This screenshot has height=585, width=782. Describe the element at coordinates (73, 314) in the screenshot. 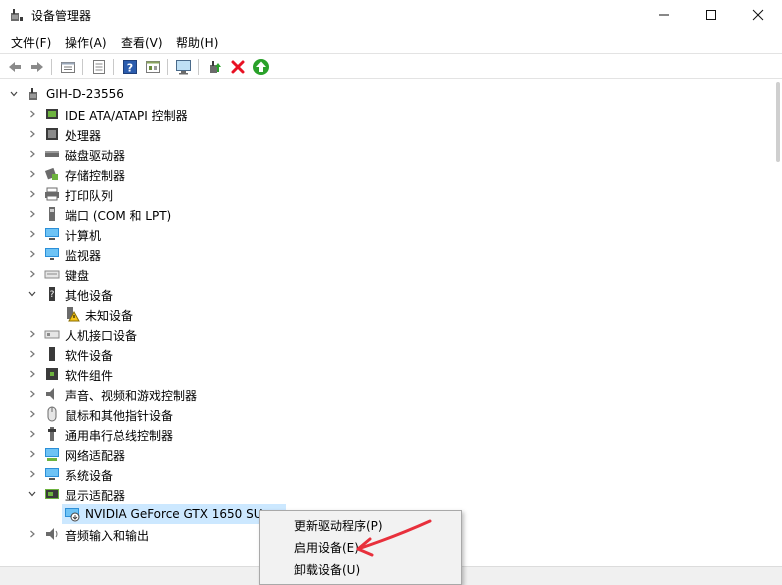

I see `unknown-device-warning-icon` at that location.